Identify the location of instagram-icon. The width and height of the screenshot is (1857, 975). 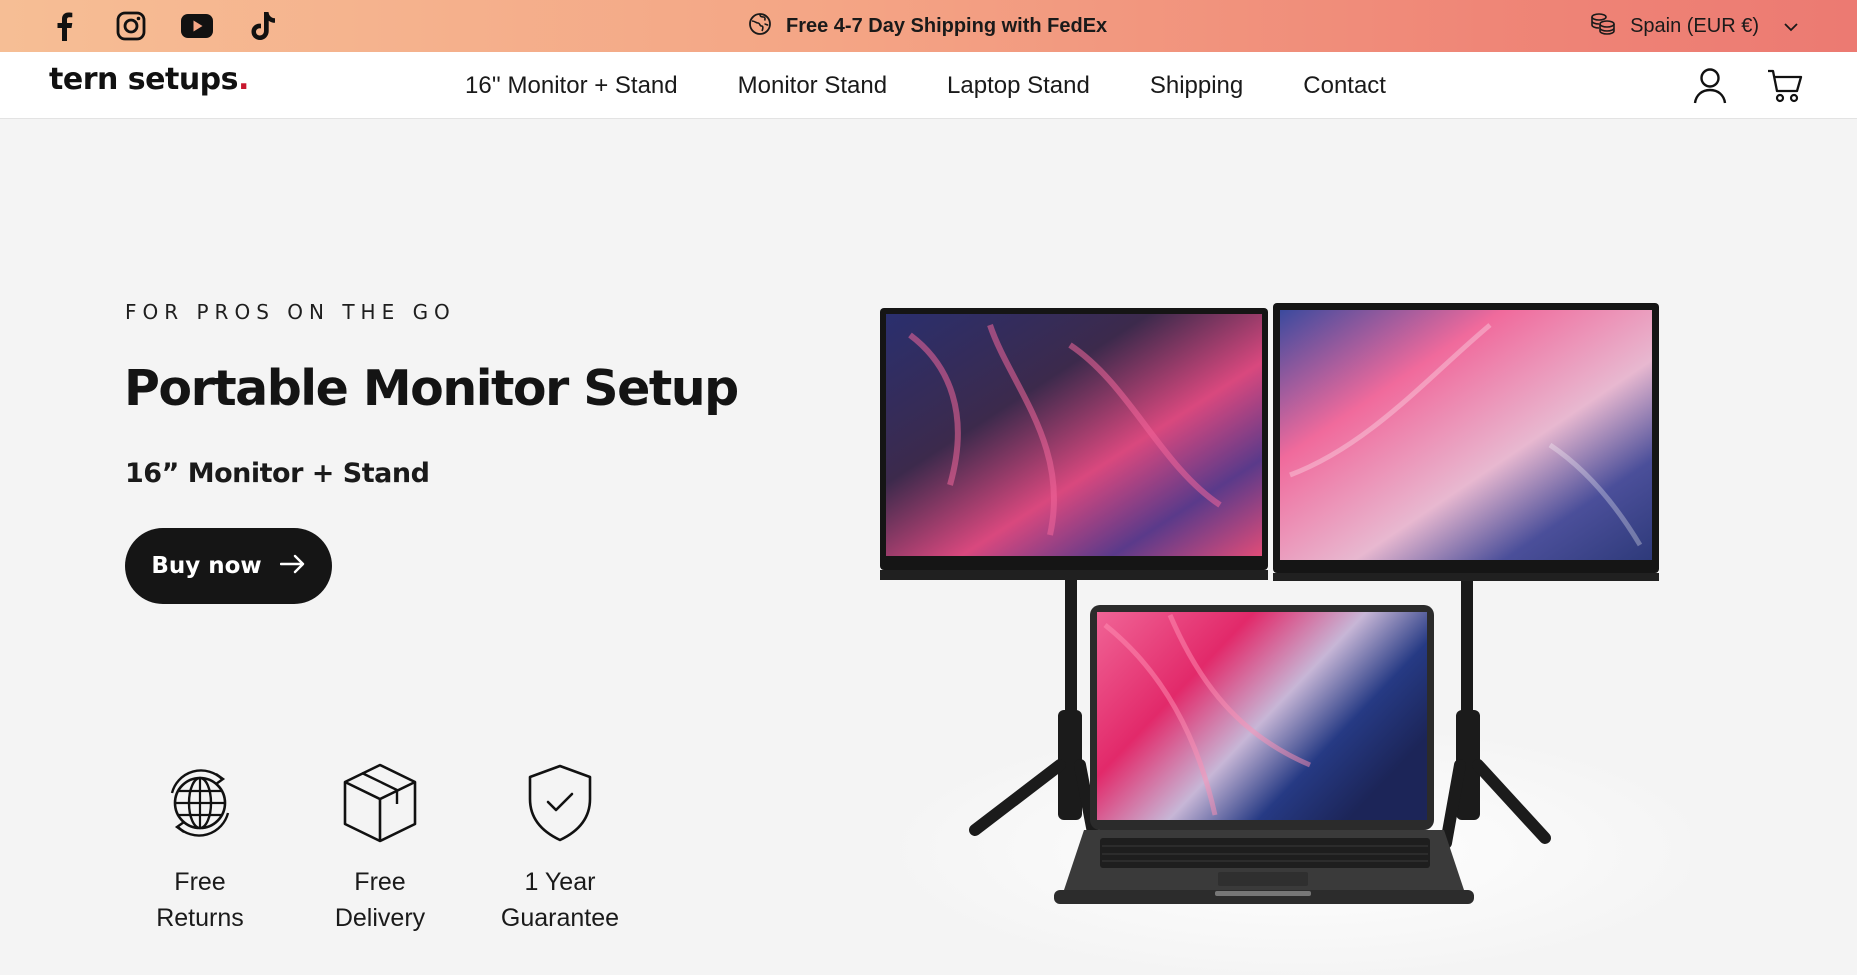
(131, 26).